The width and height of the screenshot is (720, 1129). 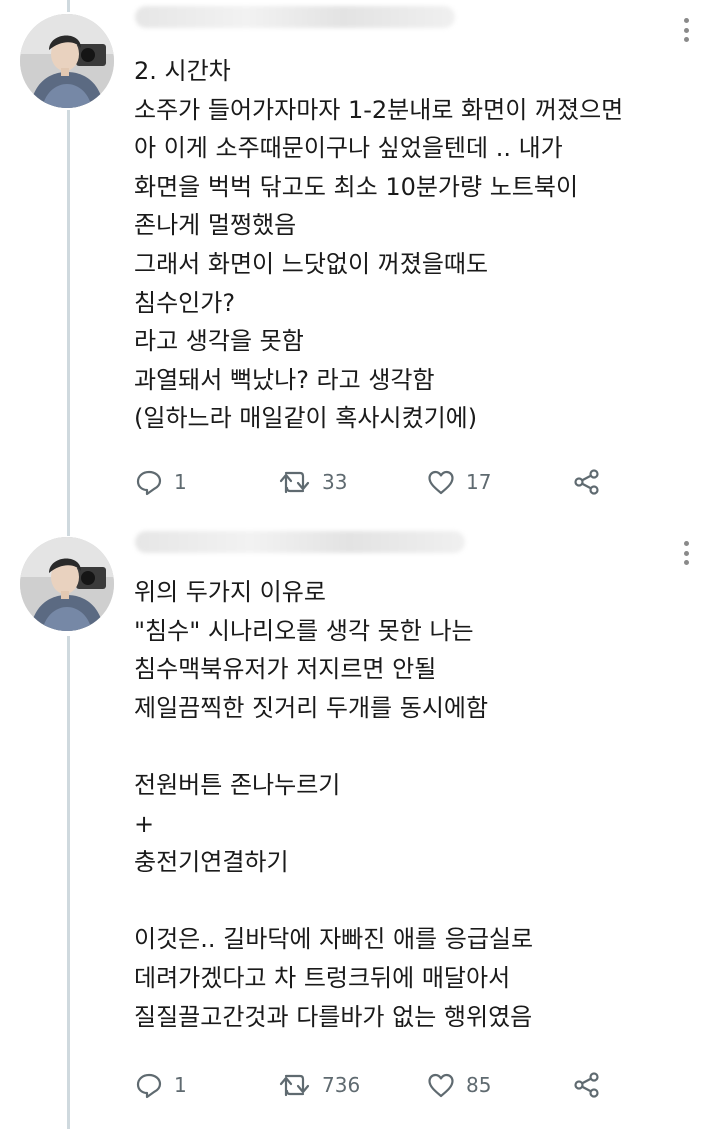 I want to click on tweet-text-line: 화면을 벅벅 닦고도 최소 10분가량 노트북이, so click(x=356, y=186).